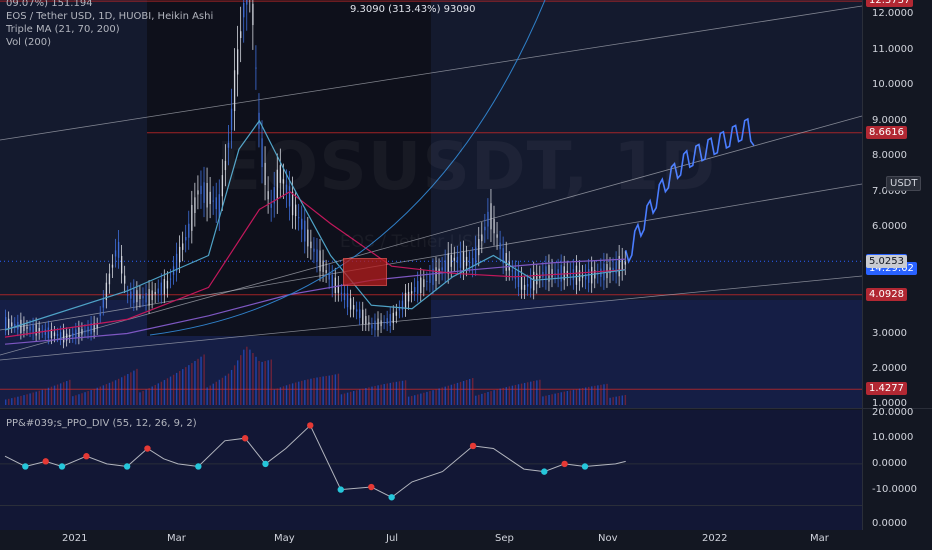 The image size is (932, 550). I want to click on osc-y-tick-label: 10.0000, so click(893, 438).